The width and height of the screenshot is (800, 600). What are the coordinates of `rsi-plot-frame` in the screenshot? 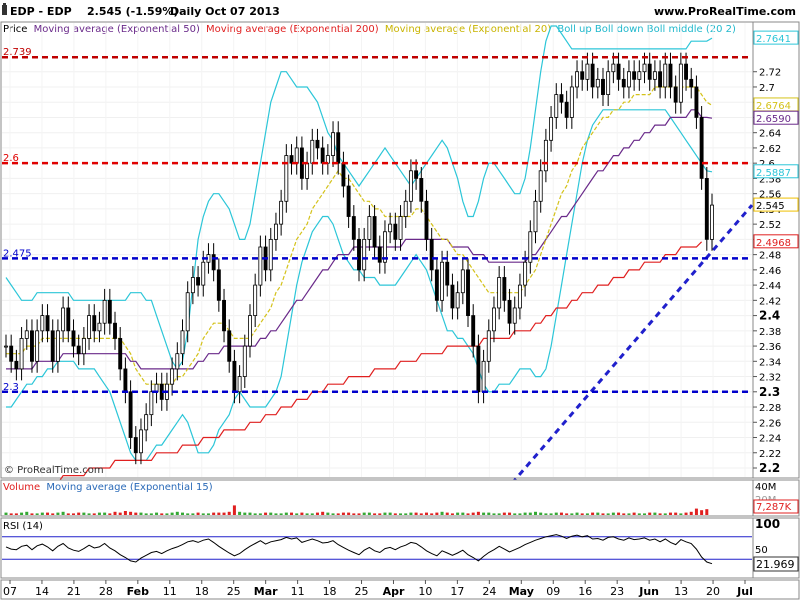 It's located at (377, 548).